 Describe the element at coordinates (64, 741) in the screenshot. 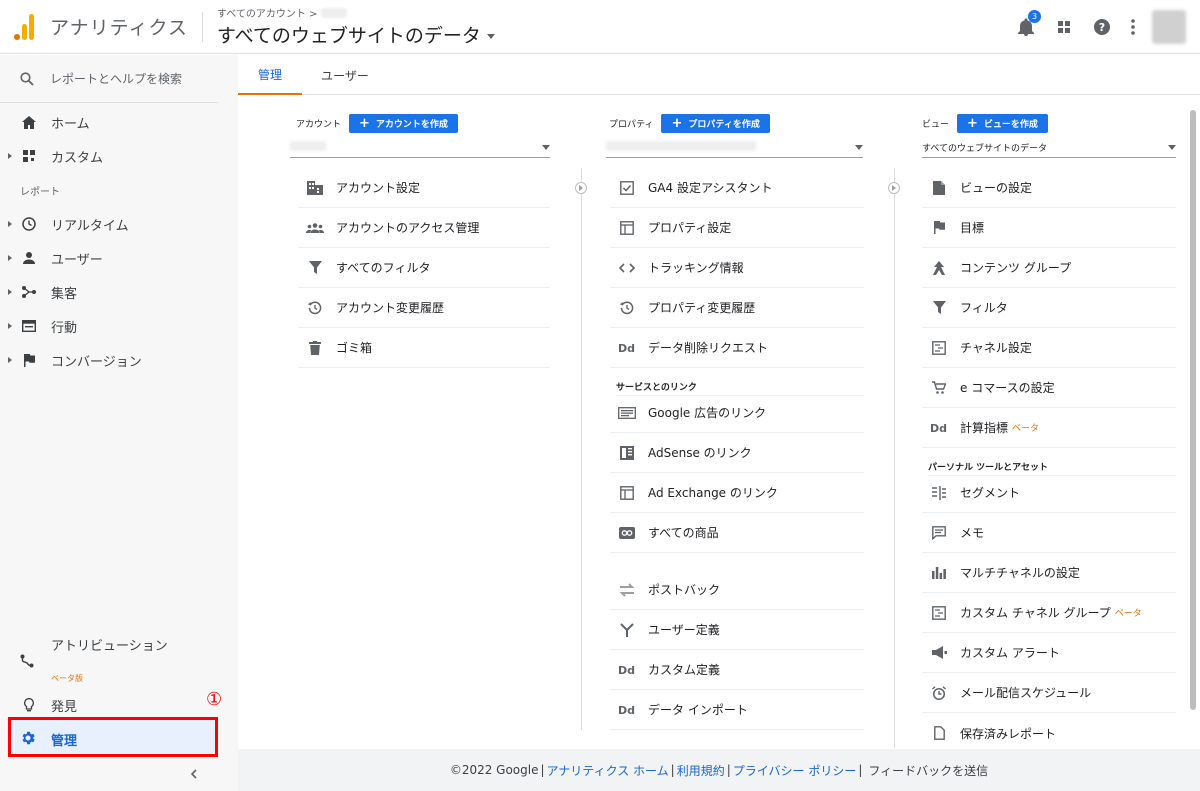

I see `sidebar-item-label: 管理` at that location.